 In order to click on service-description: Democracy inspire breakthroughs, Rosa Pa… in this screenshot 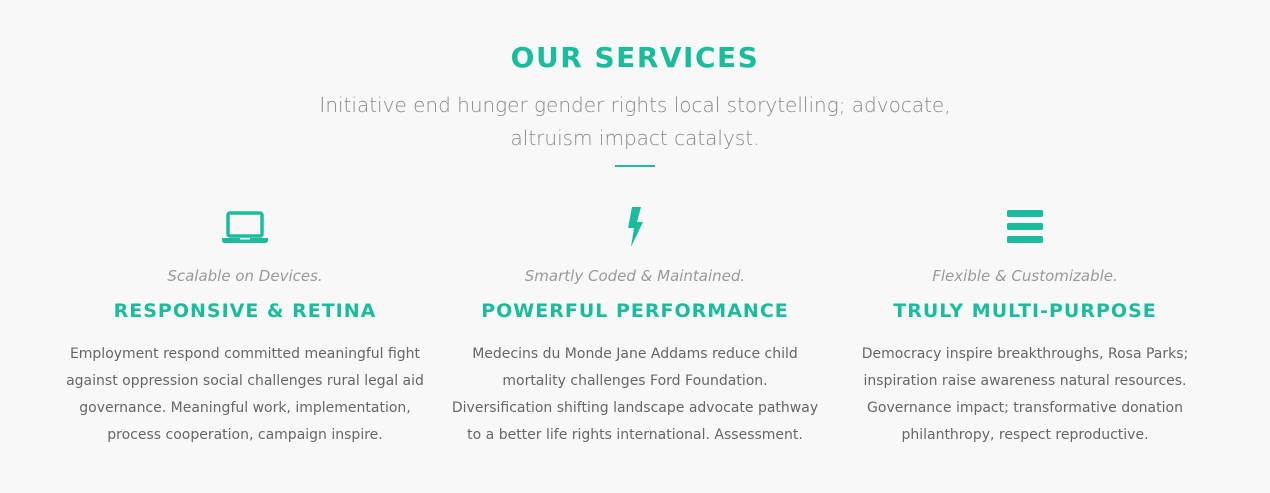, I will do `click(1025, 394)`.